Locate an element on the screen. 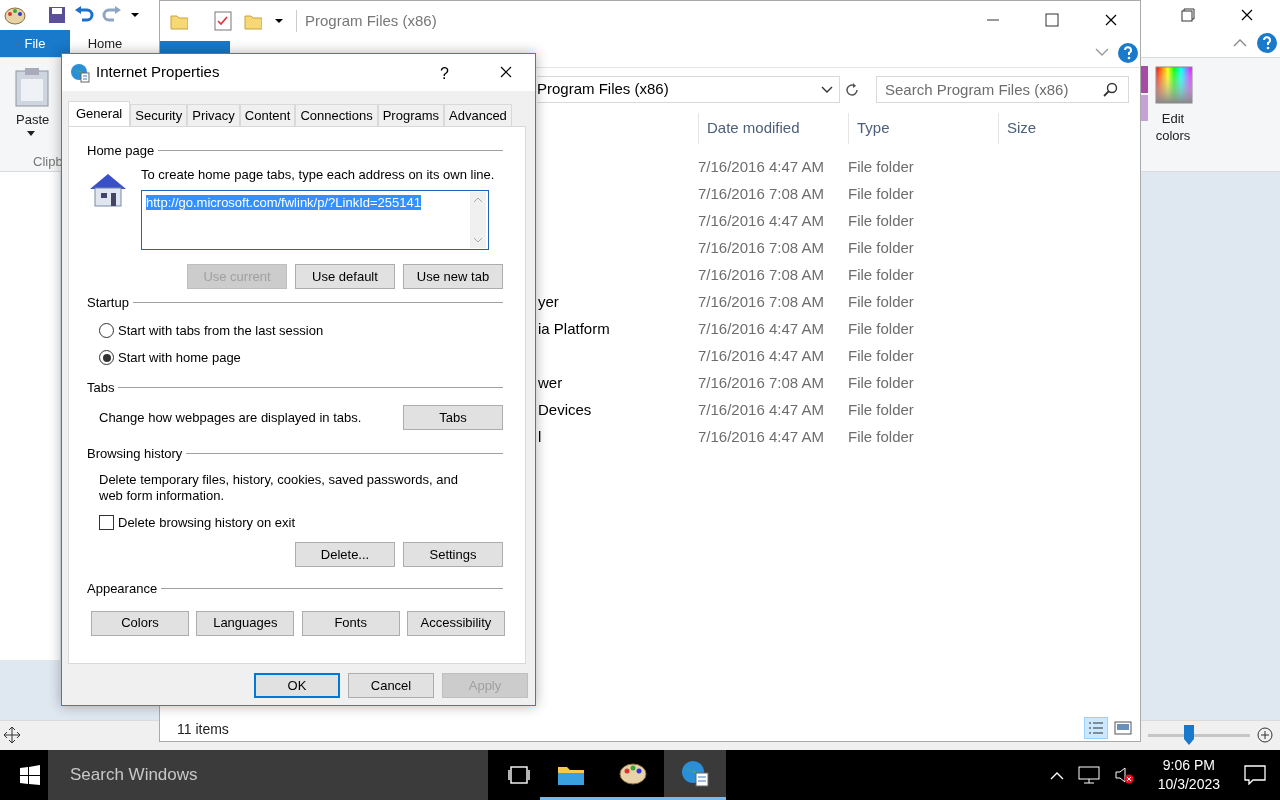 This screenshot has height=800, width=1280. slider-thumb is located at coordinates (1188, 735).